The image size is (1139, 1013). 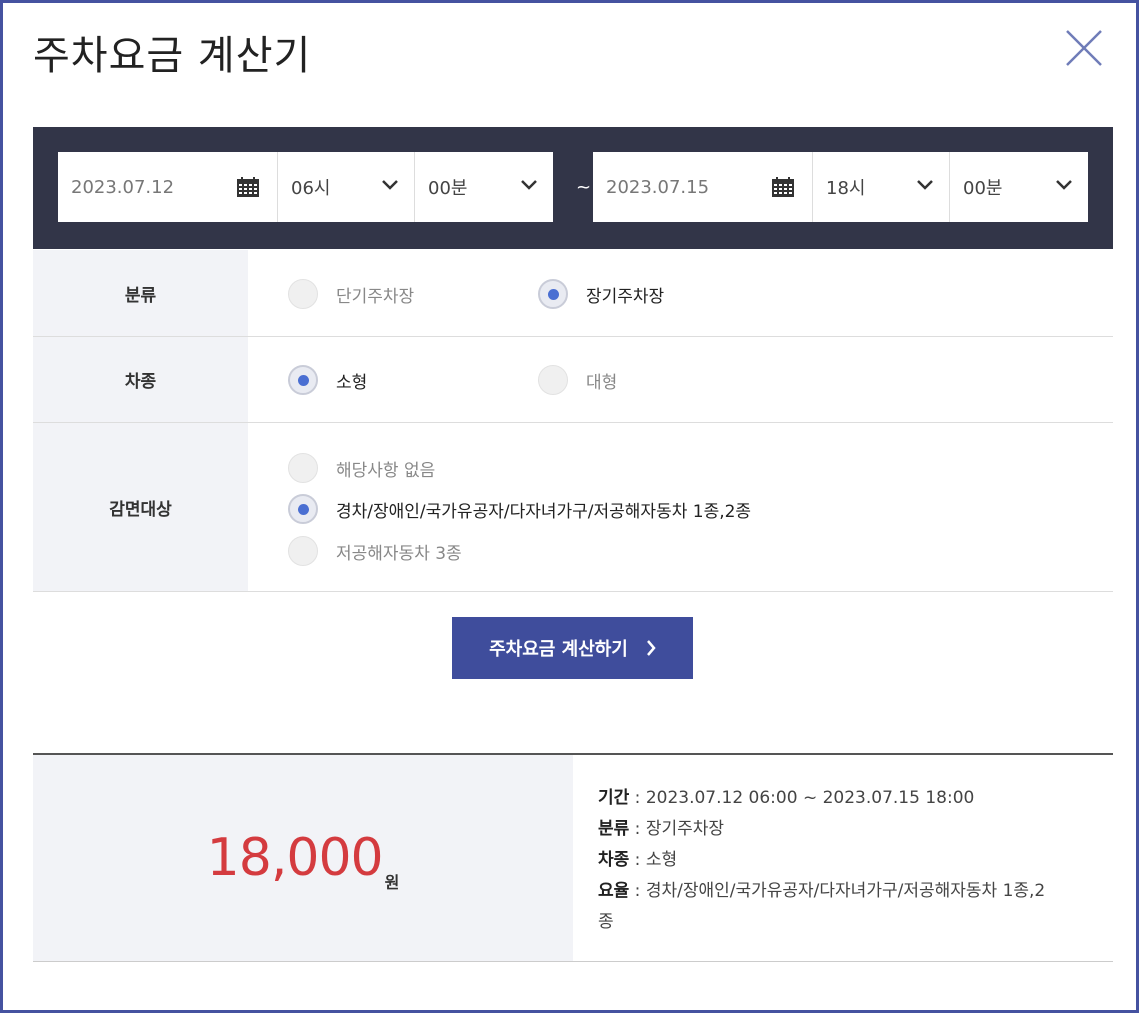 What do you see at coordinates (848, 829) in the screenshot?
I see `result-category: 분류 : 장기주차장` at bounding box center [848, 829].